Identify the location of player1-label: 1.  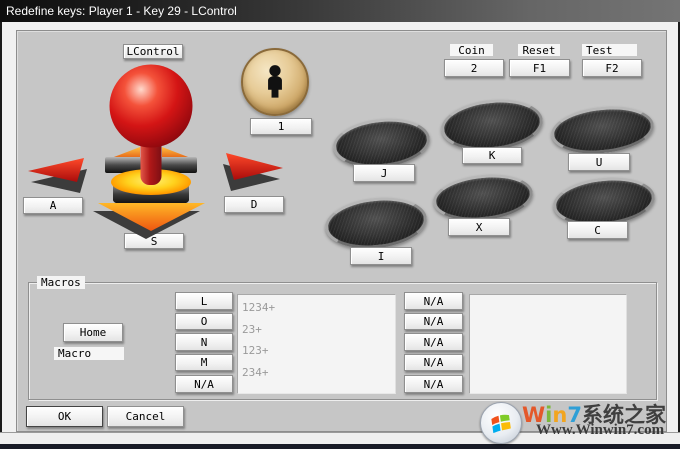
(281, 126).